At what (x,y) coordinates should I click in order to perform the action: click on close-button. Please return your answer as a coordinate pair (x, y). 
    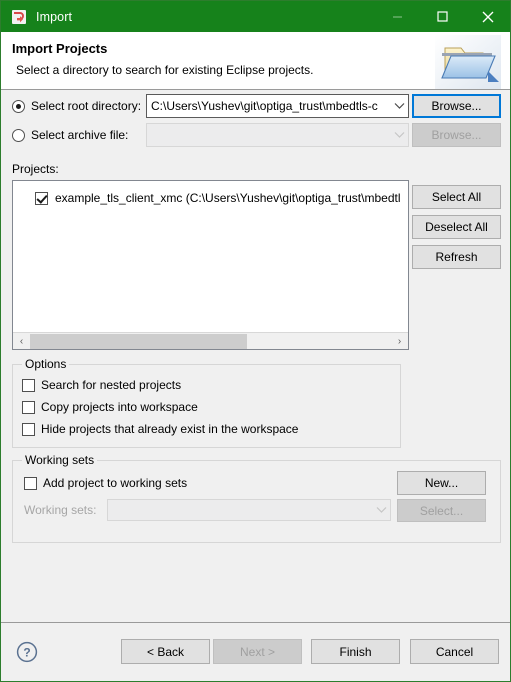
    Looking at the image, I should click on (487, 16).